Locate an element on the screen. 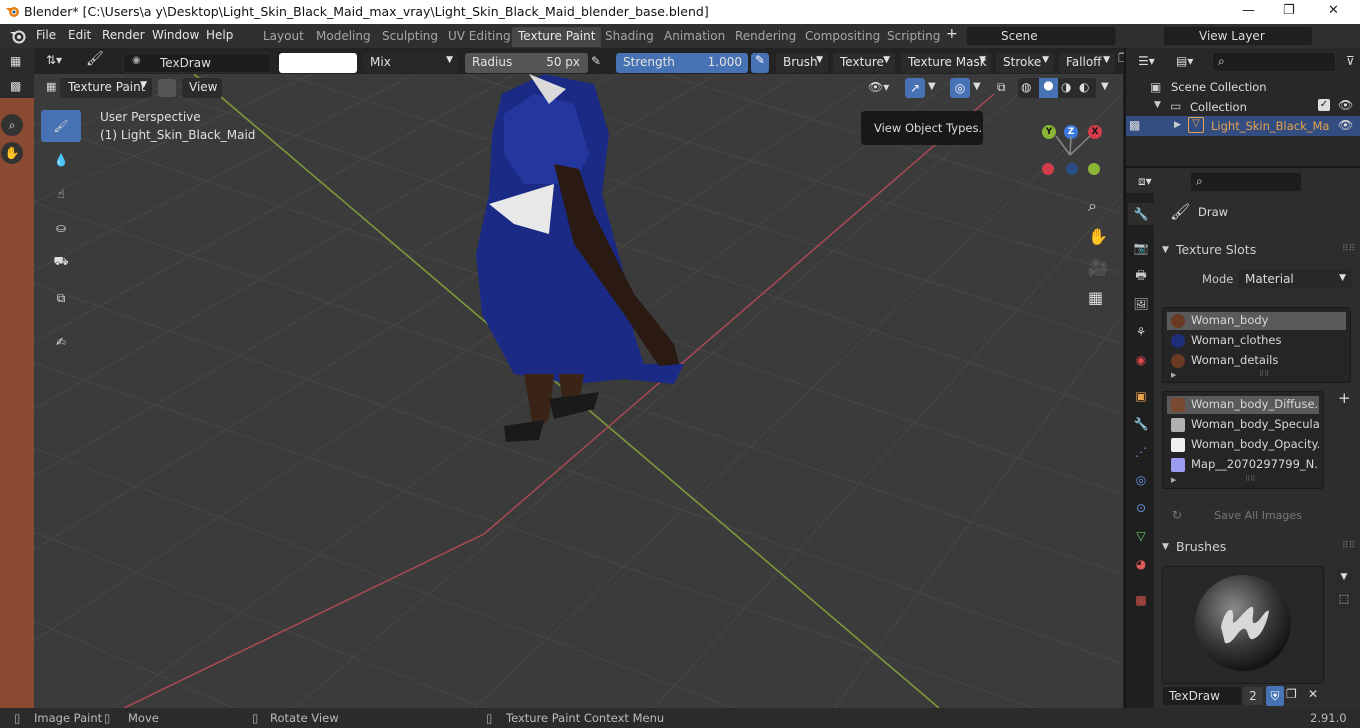  object-visibility-icon: 👁▾ is located at coordinates (878, 87).